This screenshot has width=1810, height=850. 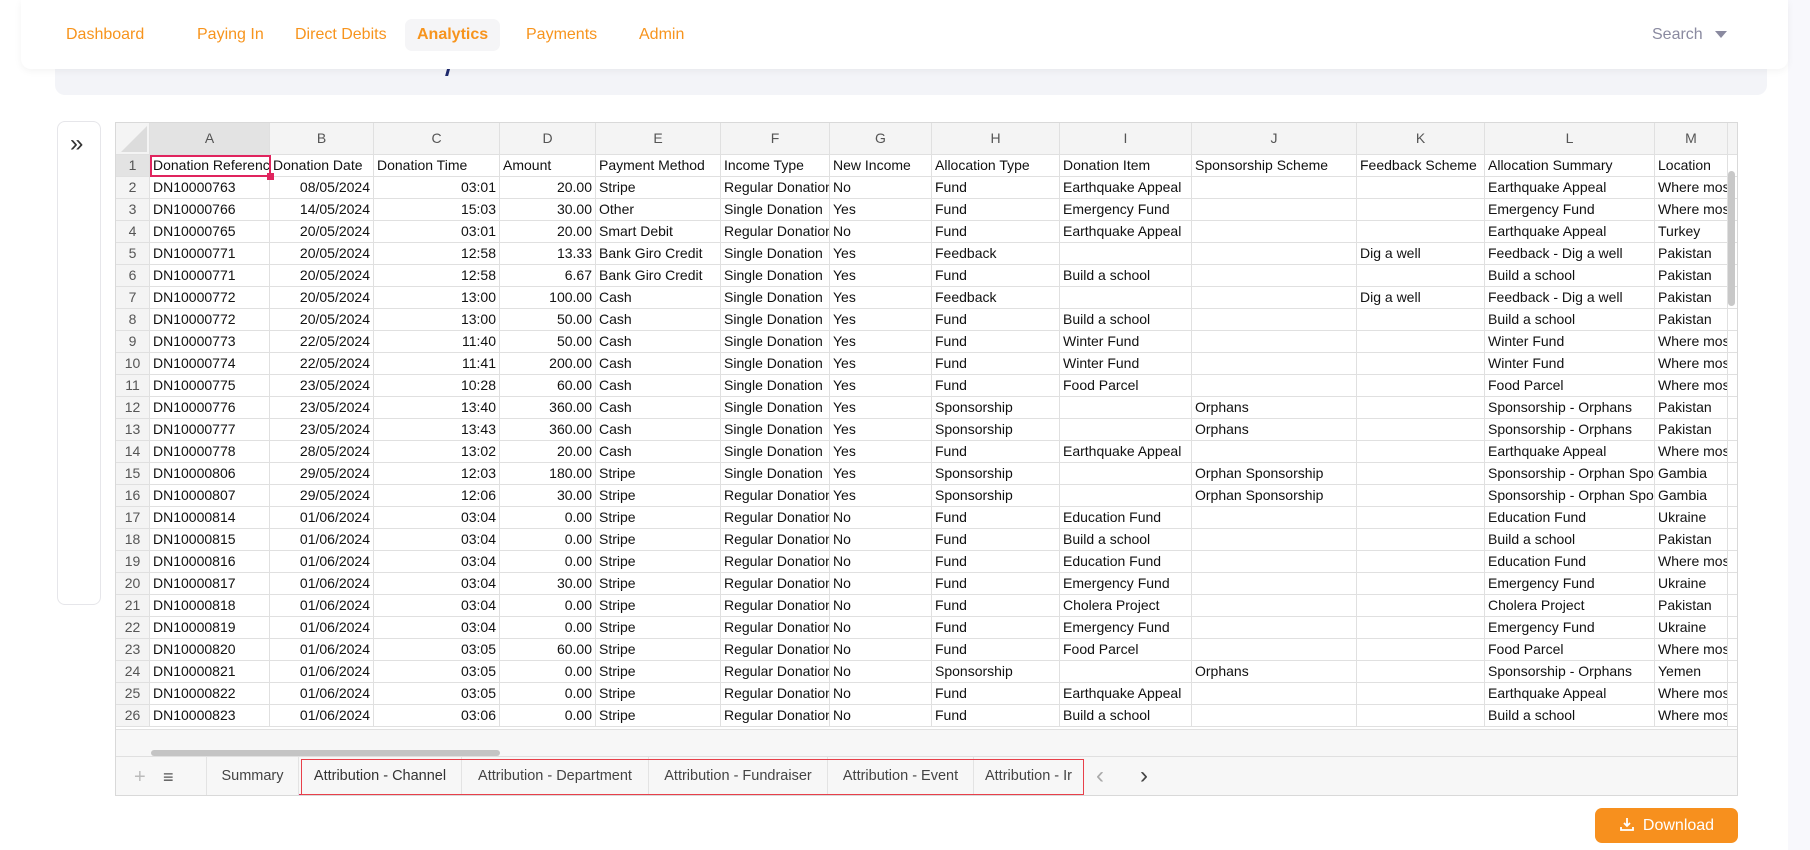 What do you see at coordinates (322, 166) in the screenshot?
I see `cell: Donation Date` at bounding box center [322, 166].